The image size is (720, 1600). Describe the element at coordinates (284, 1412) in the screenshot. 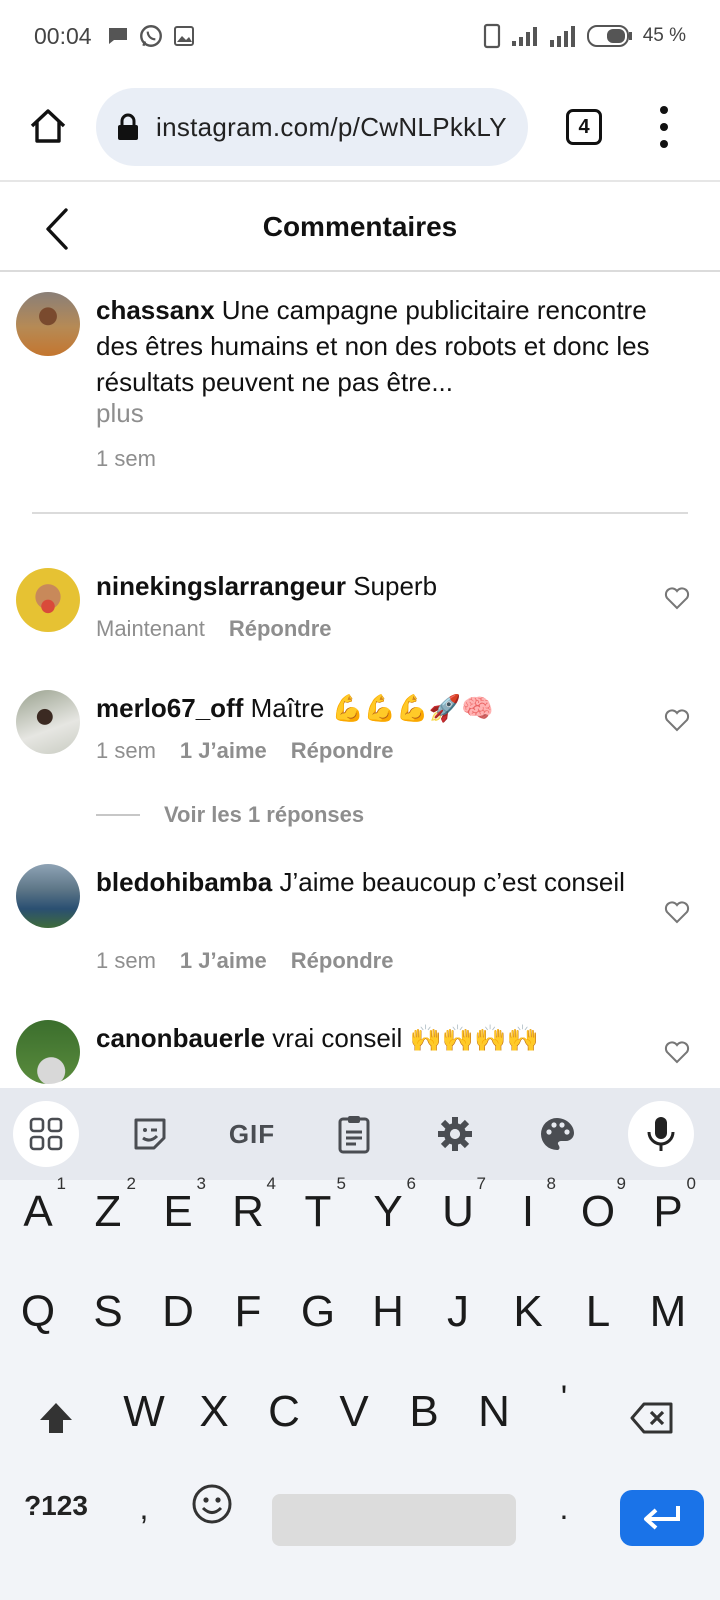

I see `key-c: C` at that location.